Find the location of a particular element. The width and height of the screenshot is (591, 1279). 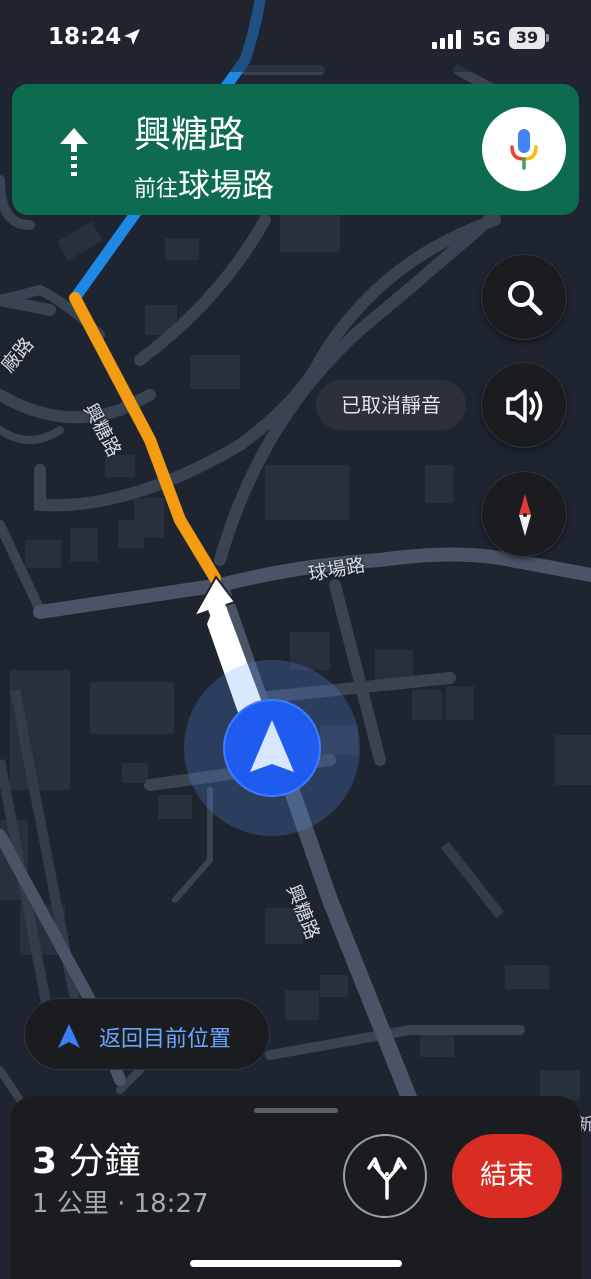

toward-prefix: 前往 is located at coordinates (156, 189).